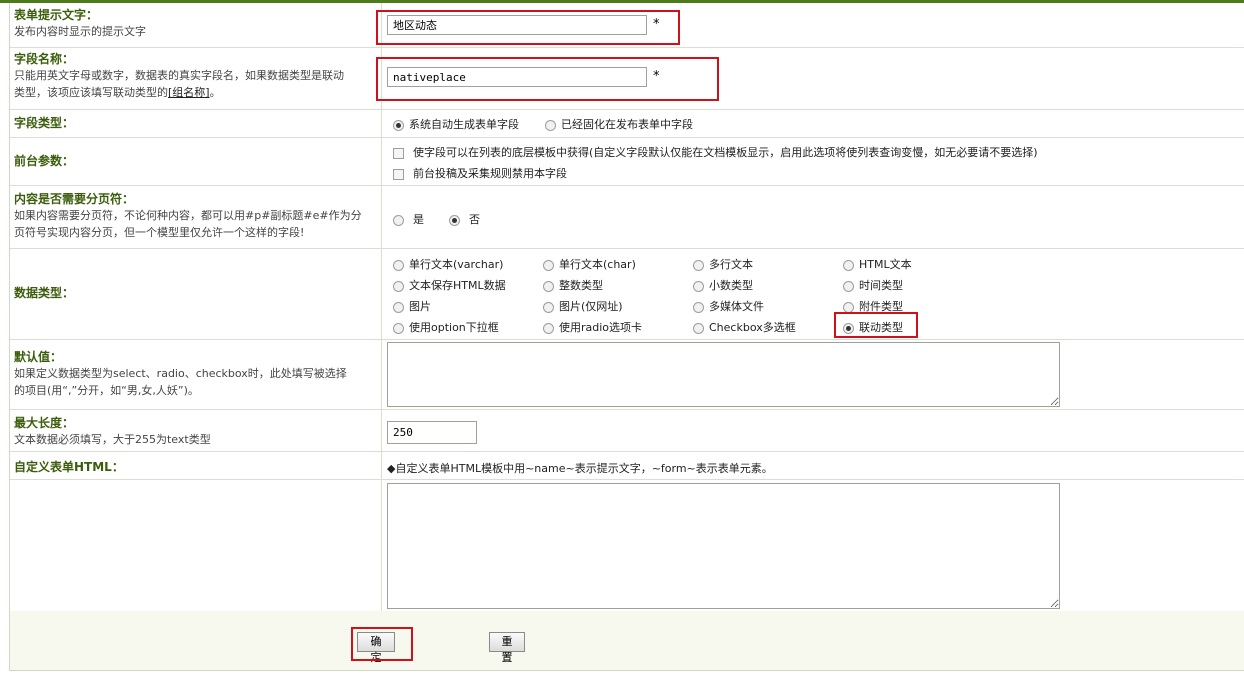  What do you see at coordinates (580, 468) in the screenshot?
I see `custom-html-note: ◆自定义表单HTML模板中用~name~表示提示文字，~form~表示表单元素。` at bounding box center [580, 468].